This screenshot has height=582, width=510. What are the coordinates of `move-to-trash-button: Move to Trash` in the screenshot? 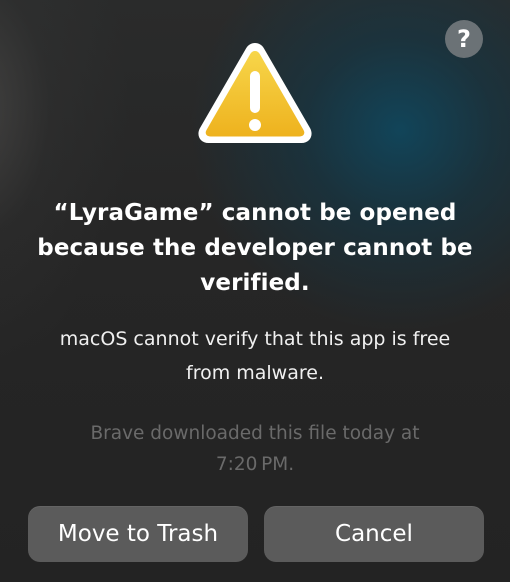 It's located at (138, 534).